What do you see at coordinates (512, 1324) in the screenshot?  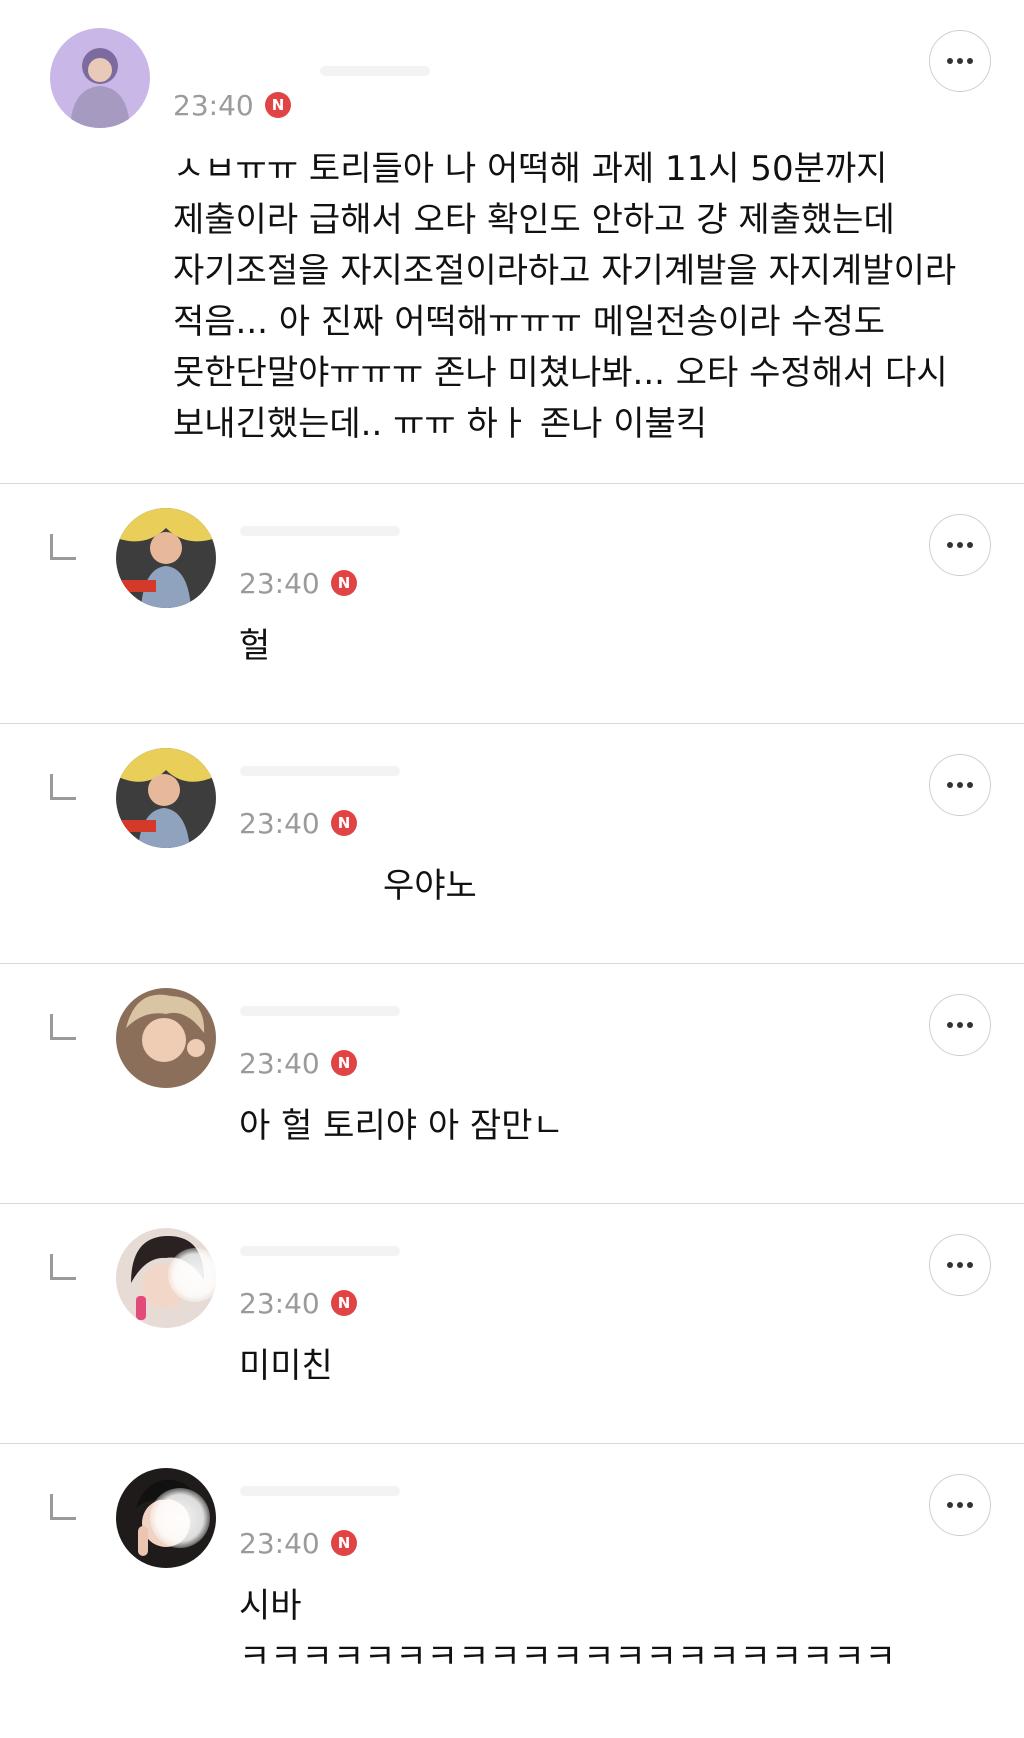 I see `reply-item: 23:40 N 미미친` at bounding box center [512, 1324].